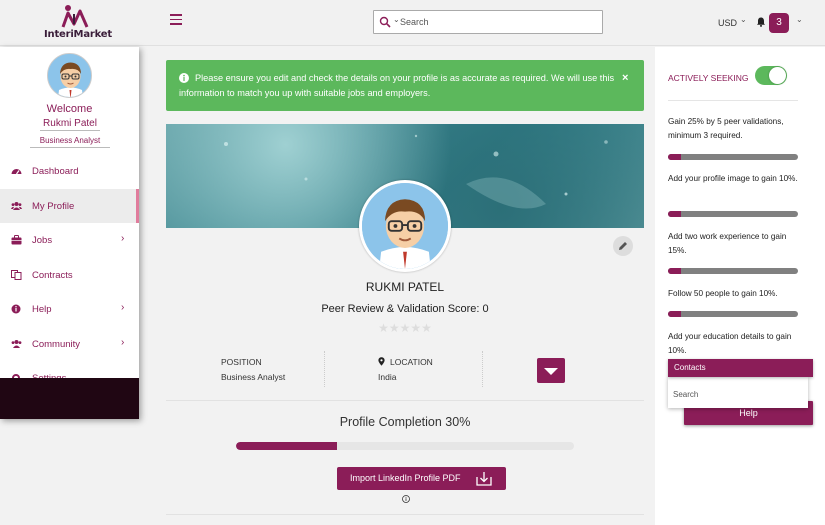 The height and width of the screenshot is (525, 825). I want to click on global-search: ⌄, so click(488, 22).